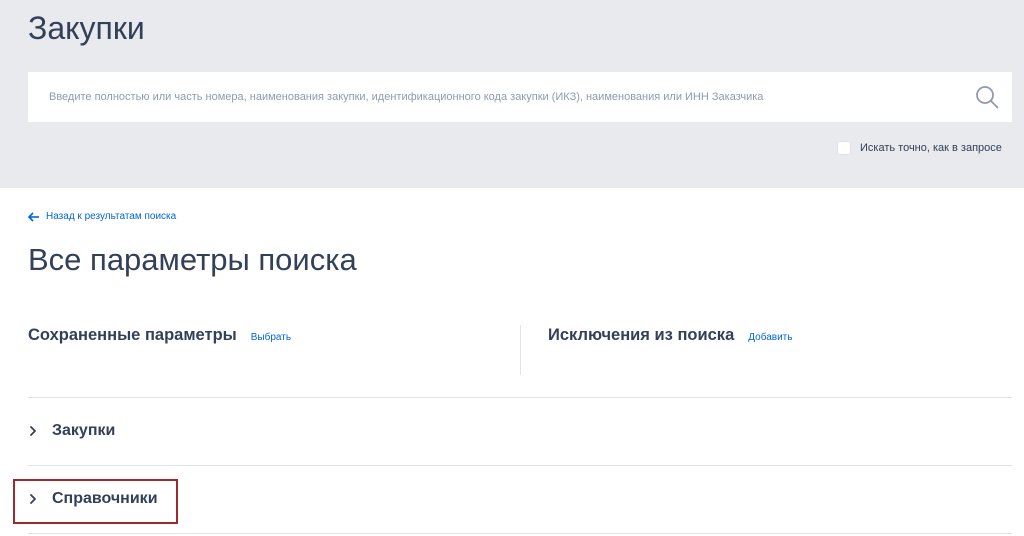 This screenshot has height=536, width=1024. Describe the element at coordinates (520, 533) in the screenshot. I see `divider` at that location.